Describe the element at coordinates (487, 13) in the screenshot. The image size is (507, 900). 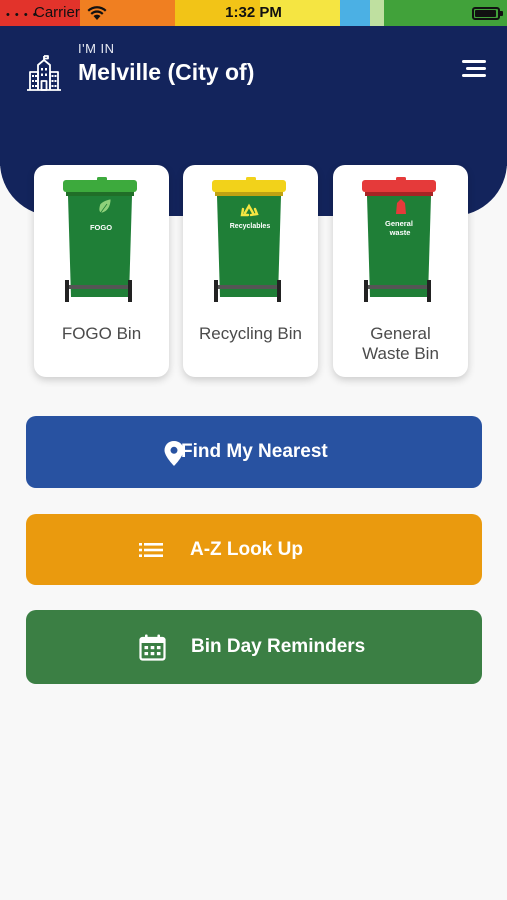
I see `battery-icon` at that location.